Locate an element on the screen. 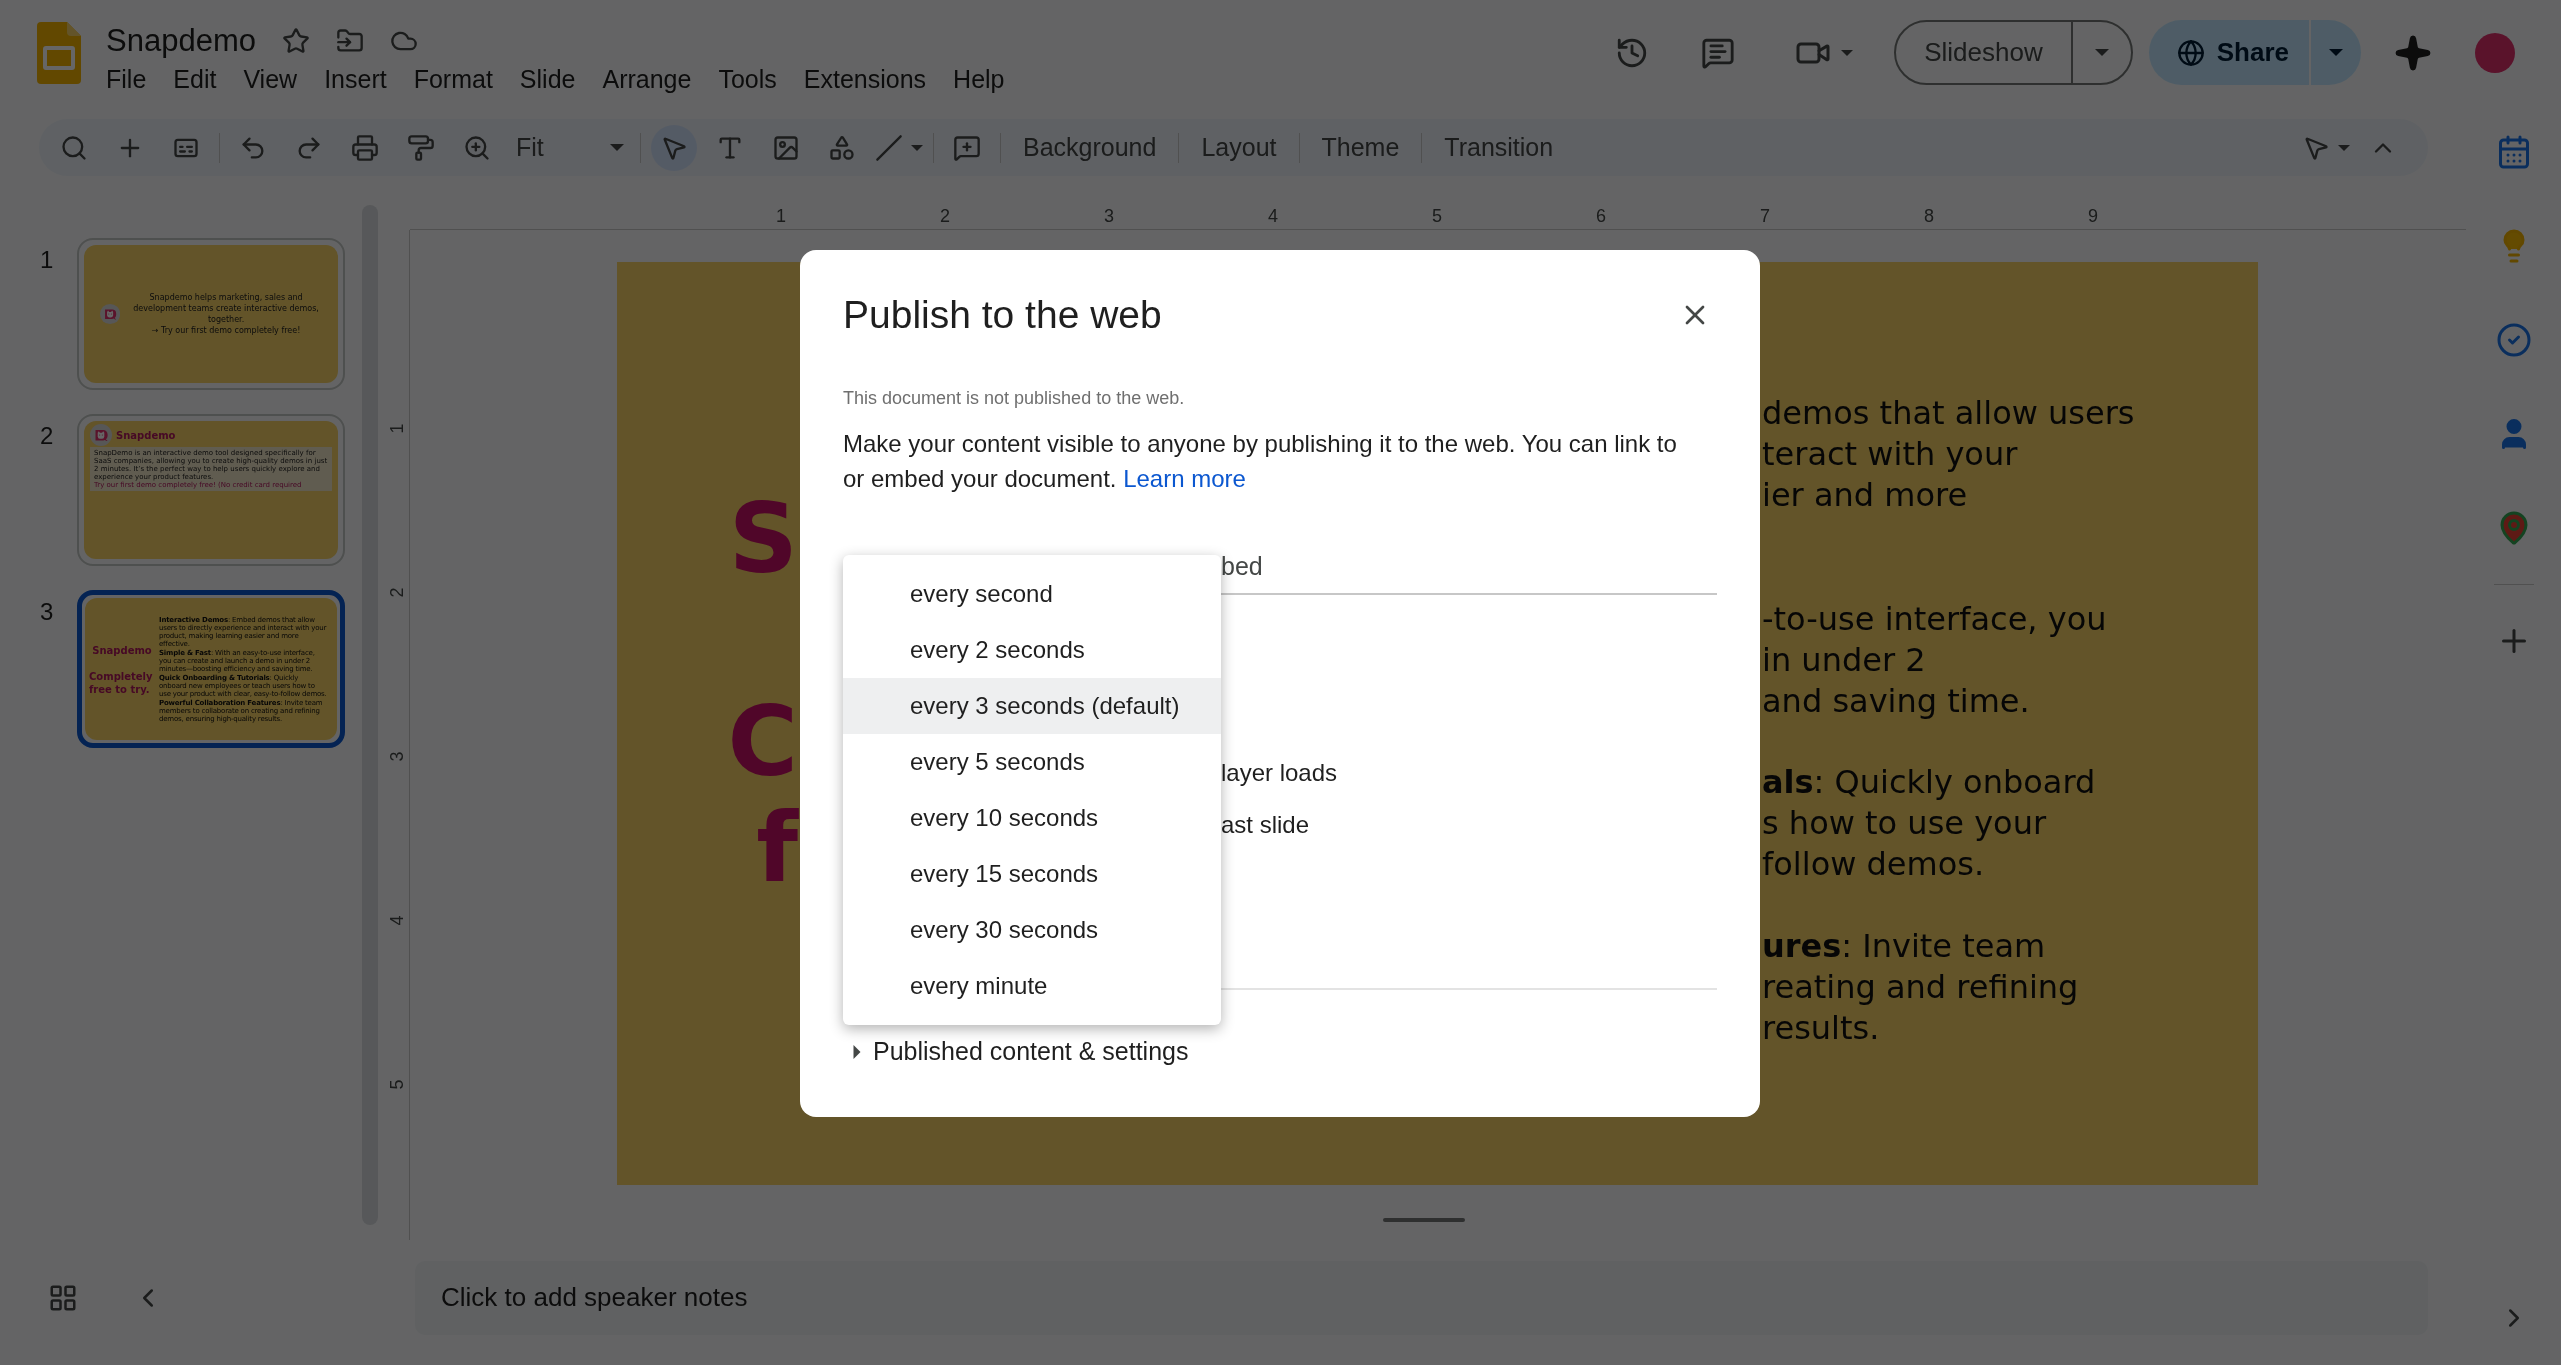 The height and width of the screenshot is (1365, 2561). slide-body-text: in under 2 is located at coordinates (1844, 660).